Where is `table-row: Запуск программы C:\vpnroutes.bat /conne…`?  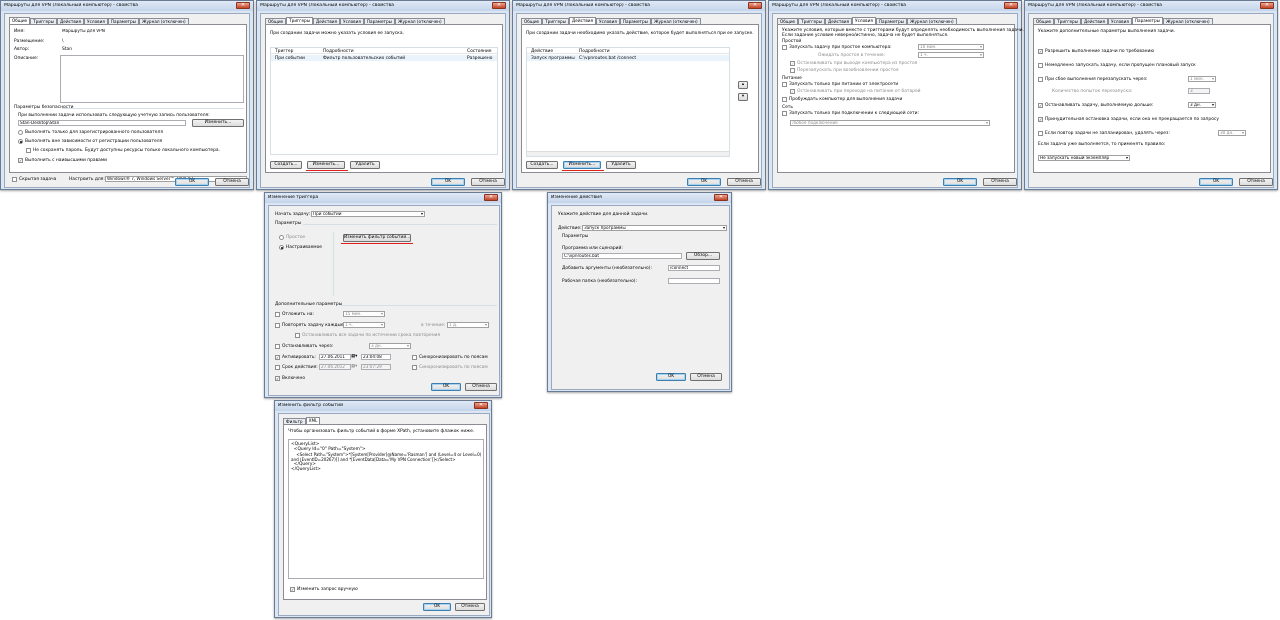 table-row: Запуск программы C:\vpnroutes.bat /conne… is located at coordinates (628, 58).